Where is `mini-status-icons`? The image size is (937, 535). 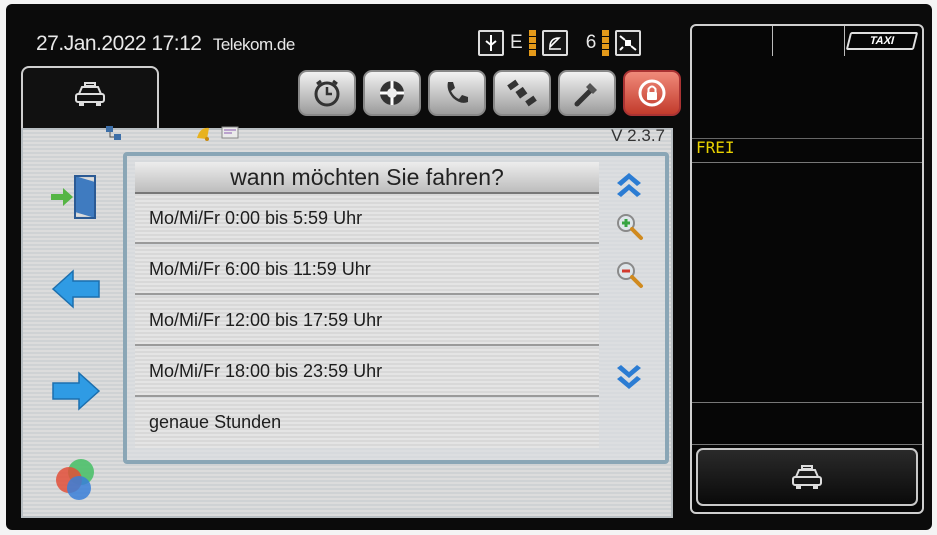 mini-status-icons is located at coordinates (172, 133).